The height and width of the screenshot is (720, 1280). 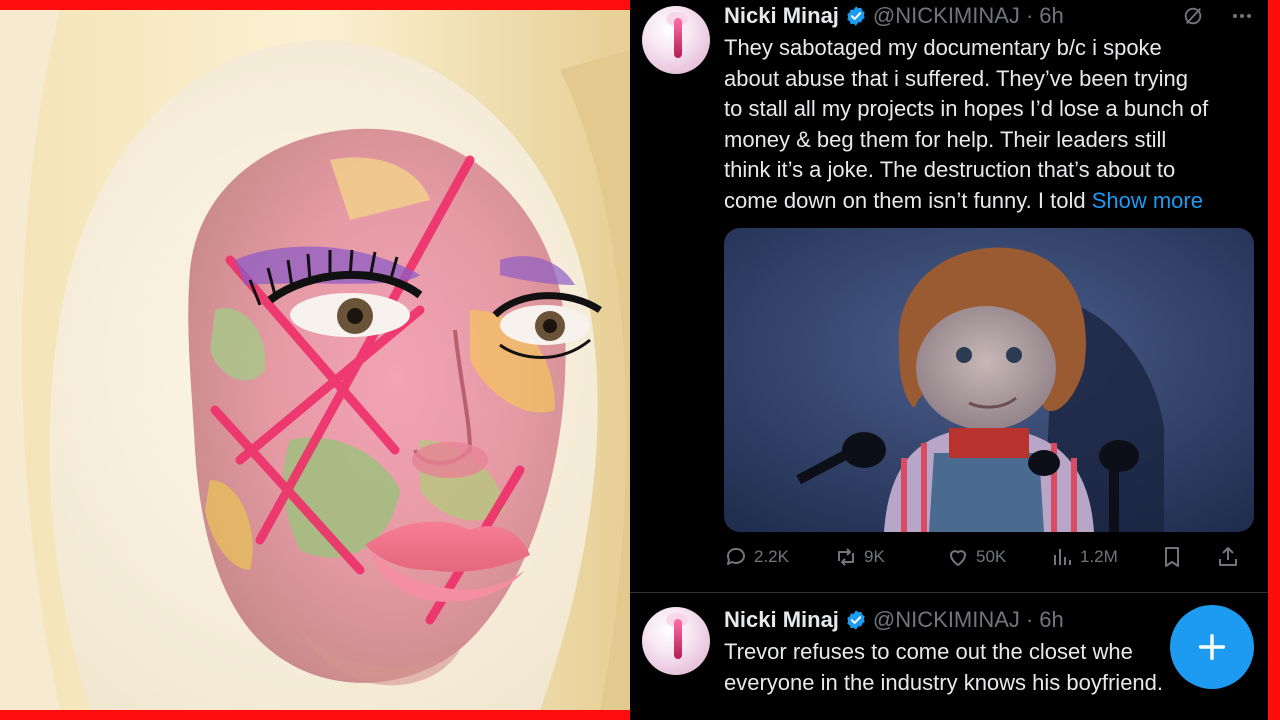 I want to click on like-button: 50K, so click(x=998, y=557).